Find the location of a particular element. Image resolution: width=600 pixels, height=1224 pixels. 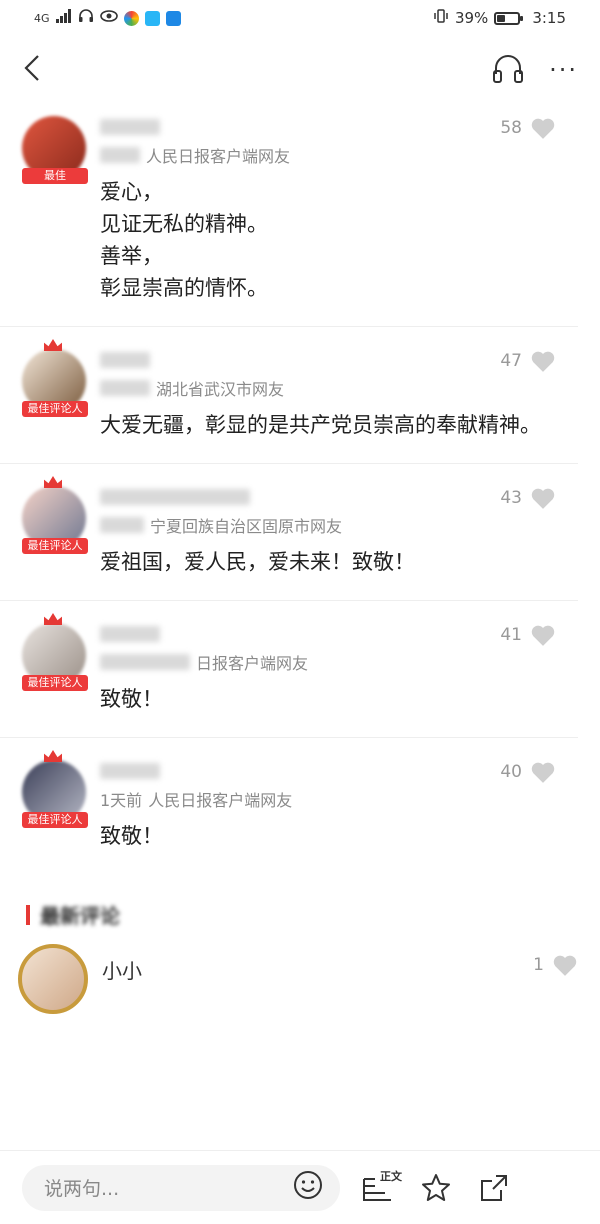

comment-meta: 日报客户端网友 is located at coordinates (335, 662).